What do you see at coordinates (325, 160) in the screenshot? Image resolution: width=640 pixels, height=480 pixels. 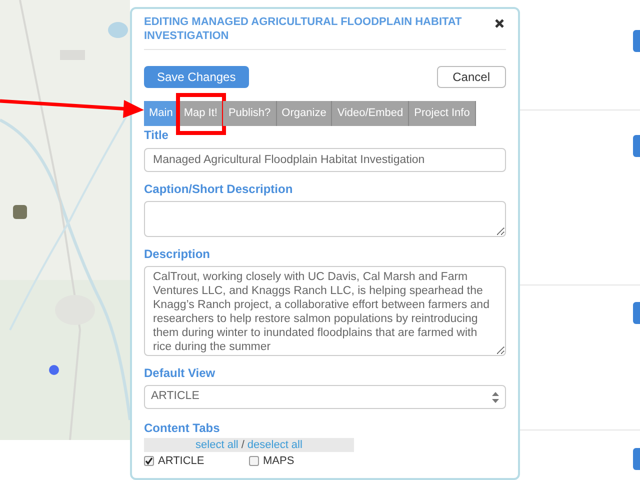 I see `title-field: Managed Agricultural Floodplain Habitat Investigation` at bounding box center [325, 160].